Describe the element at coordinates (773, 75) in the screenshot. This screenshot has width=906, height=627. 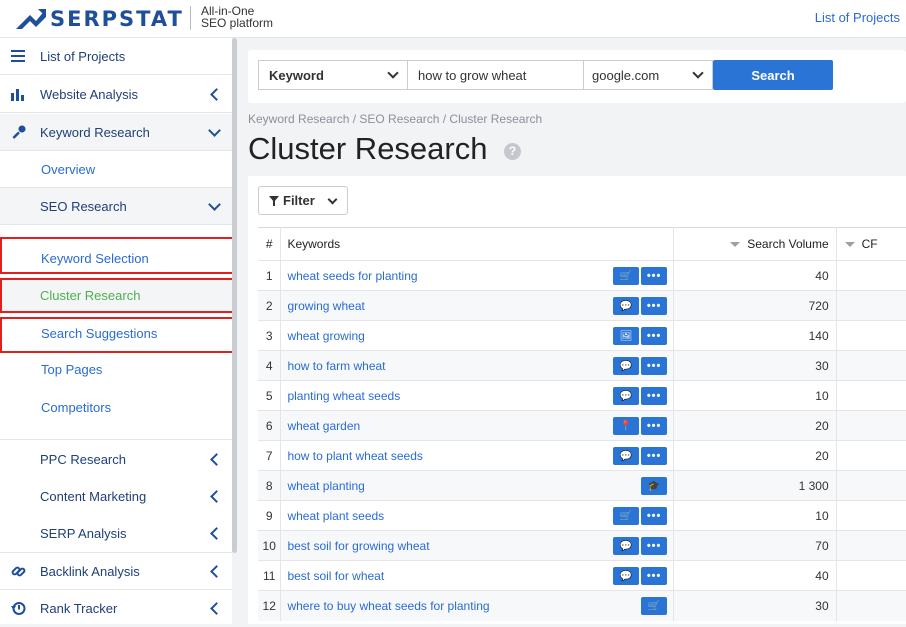
I see `search-button: Search` at that location.